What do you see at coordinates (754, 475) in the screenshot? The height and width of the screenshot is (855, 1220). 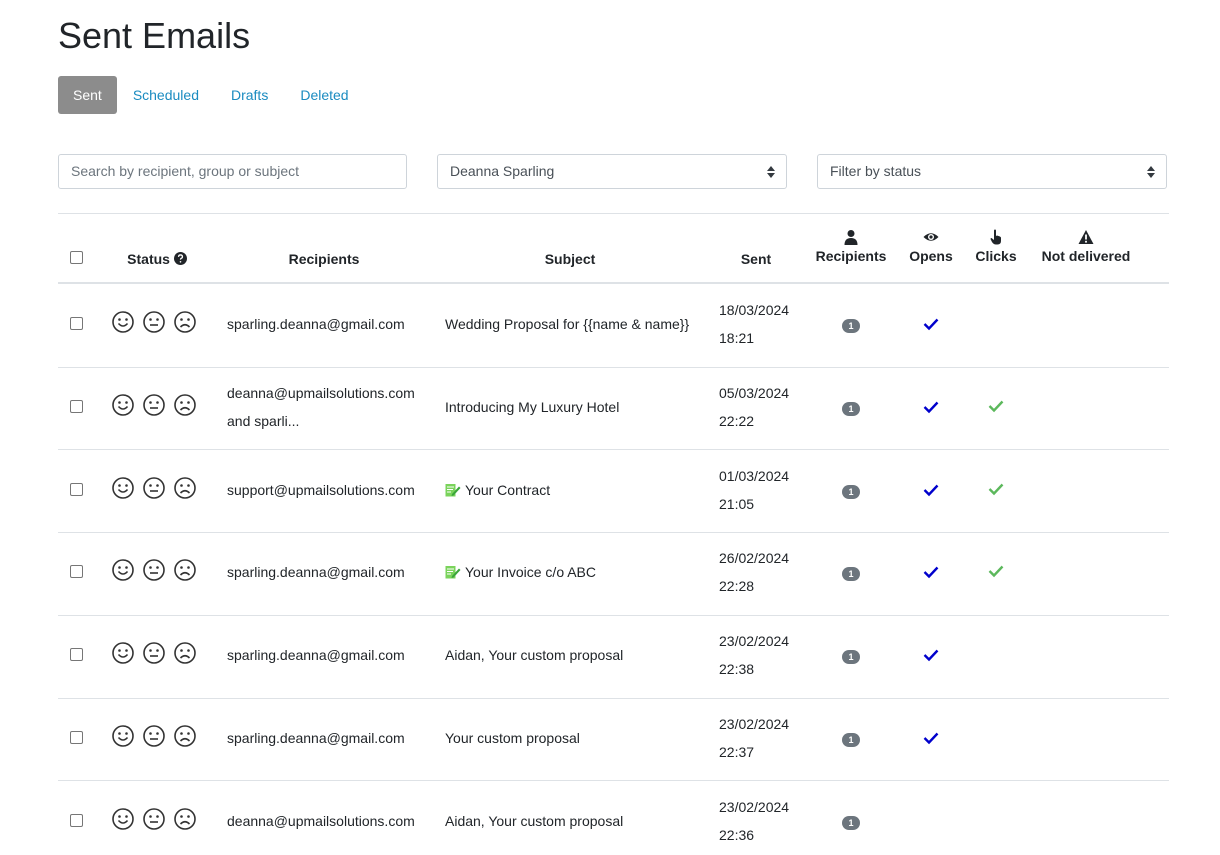 I see `row-sent-date: 01/03/2024` at bounding box center [754, 475].